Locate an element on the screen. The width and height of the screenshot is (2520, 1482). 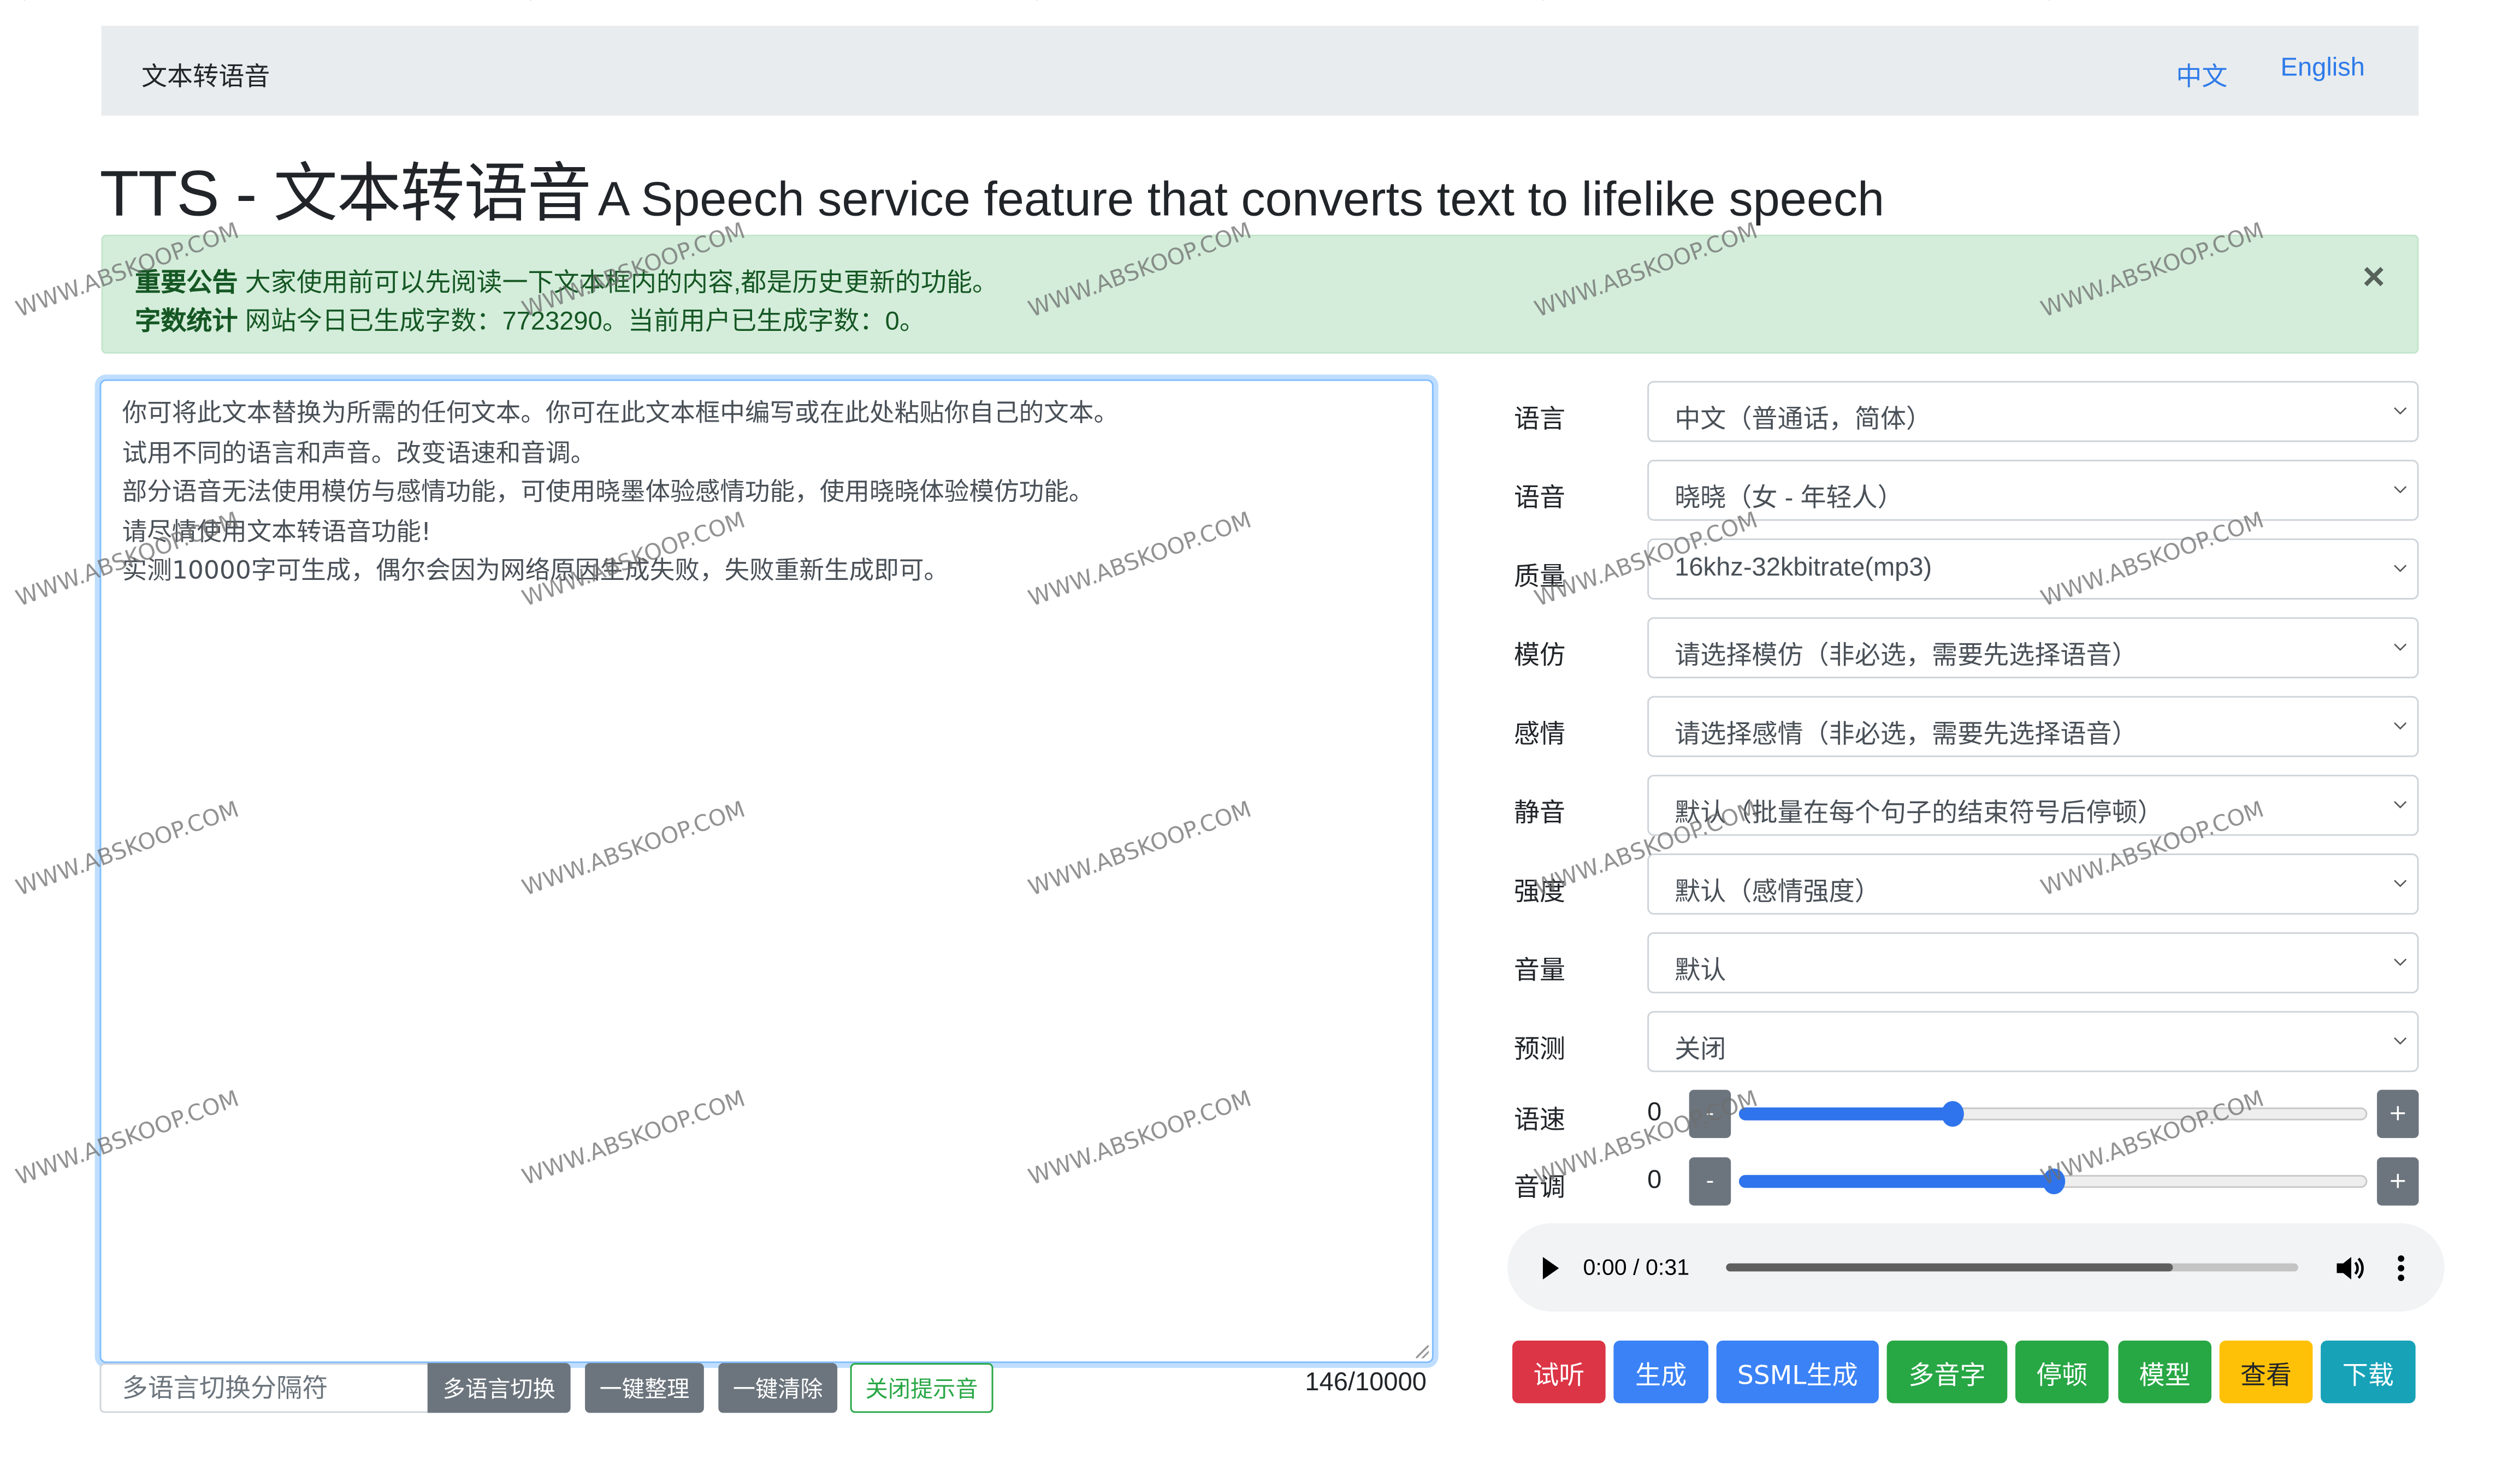
audio-time: 0:00 / 0:31 is located at coordinates (1636, 1267).